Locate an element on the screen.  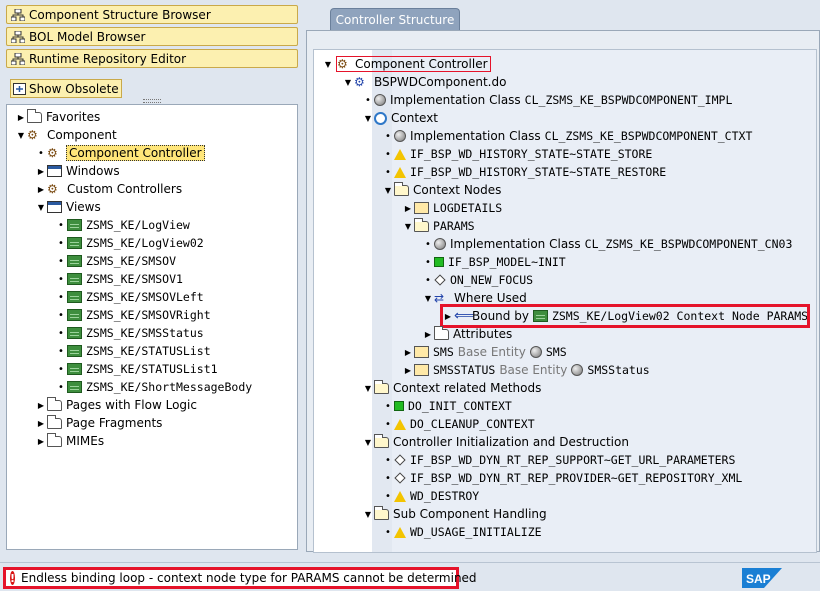
splitter-grip is located at coordinates (152, 101).